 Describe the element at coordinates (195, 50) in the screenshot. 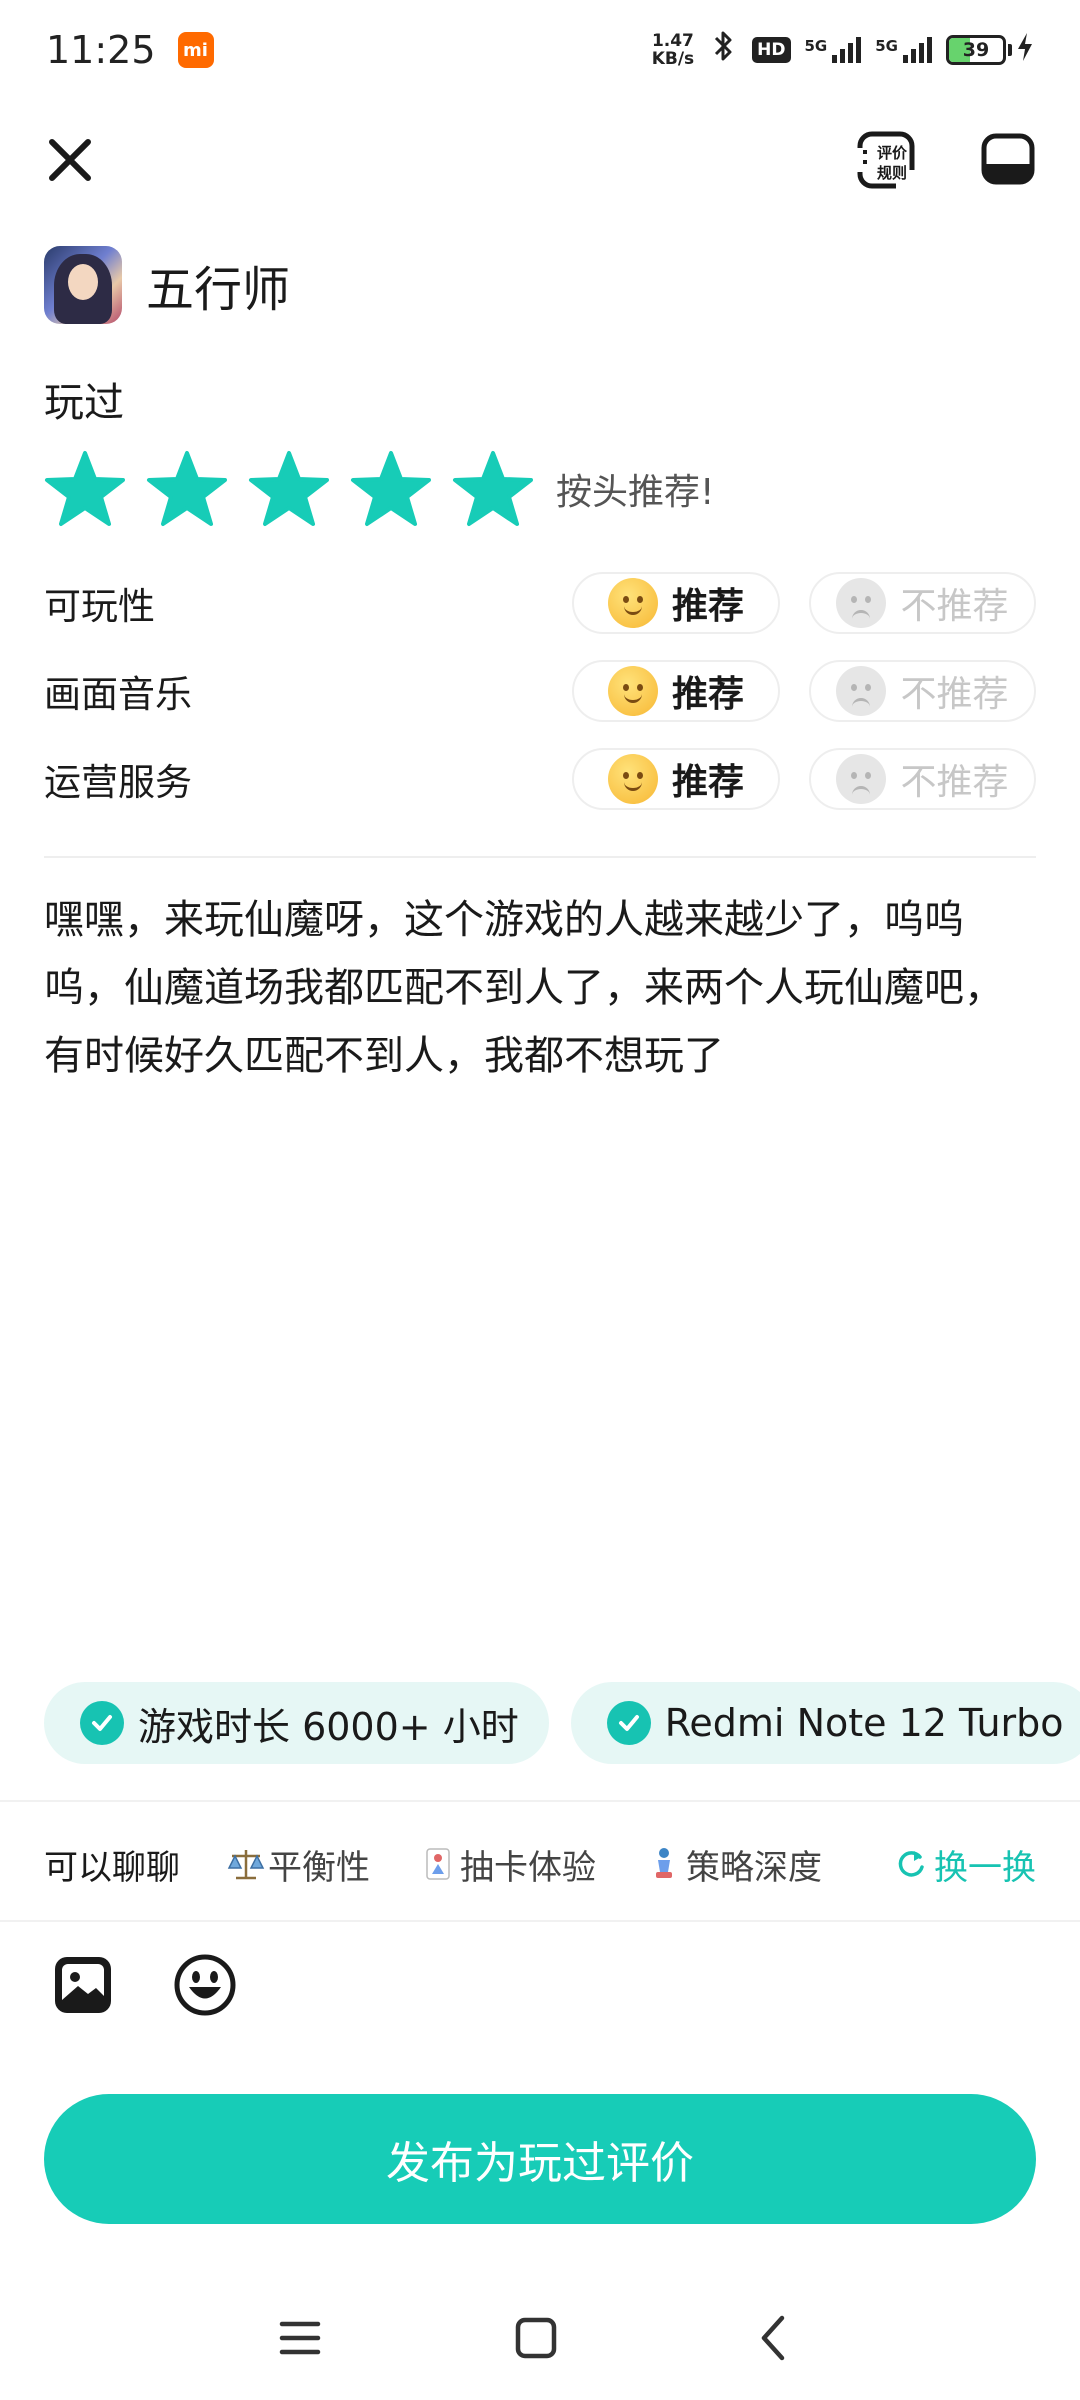

I see `mi-notification-icon: mi` at that location.